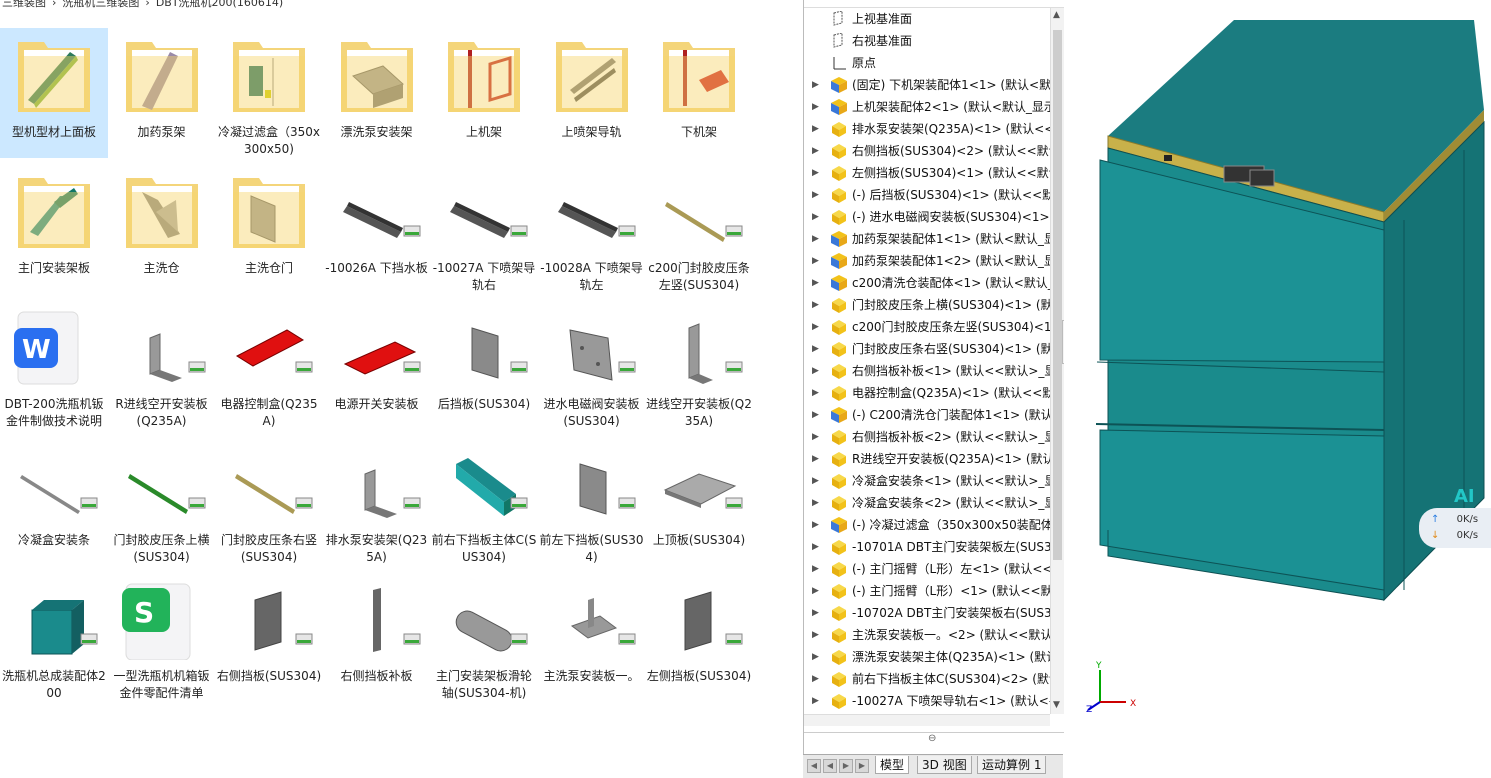 This screenshot has width=1491, height=778. Describe the element at coordinates (484, 229) in the screenshot. I see `file-item: -10027A 下喷架导轨右` at that location.